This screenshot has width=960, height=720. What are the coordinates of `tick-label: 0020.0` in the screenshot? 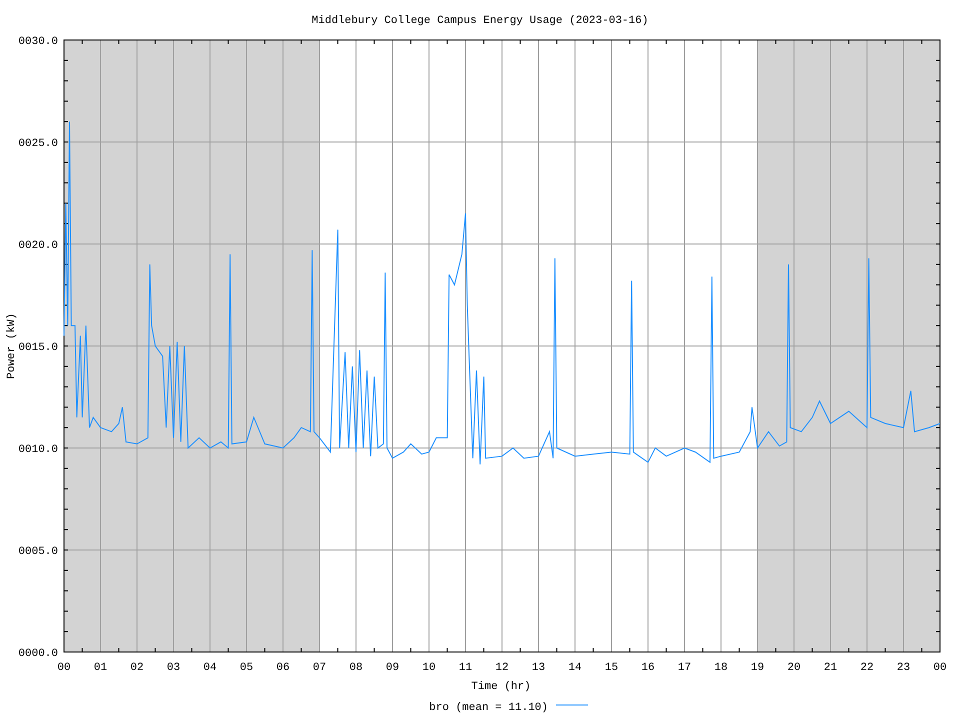 It's located at (38, 246).